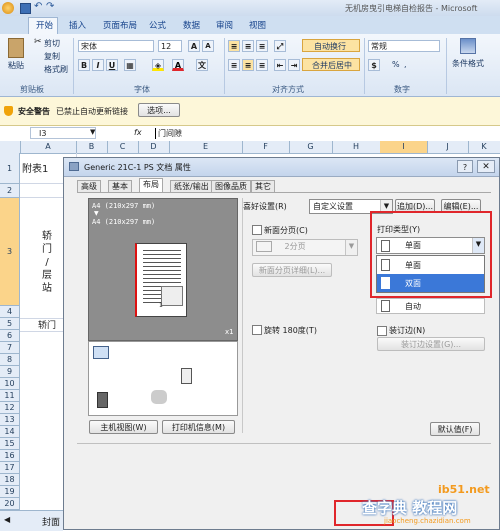  I want to click on printer-view-button: 主机视图(W), so click(123, 427).